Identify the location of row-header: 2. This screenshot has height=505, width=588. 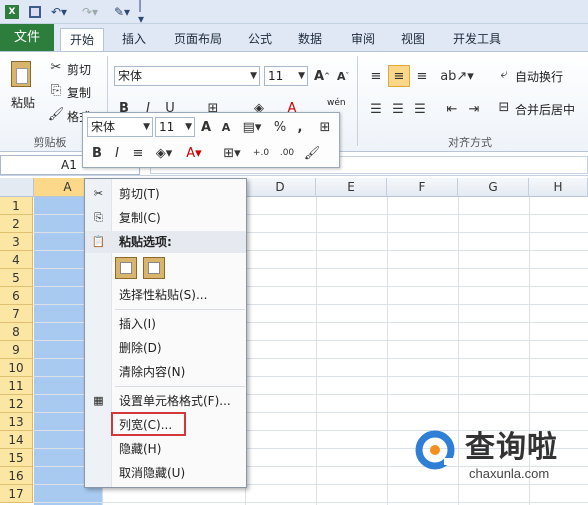
(16, 224).